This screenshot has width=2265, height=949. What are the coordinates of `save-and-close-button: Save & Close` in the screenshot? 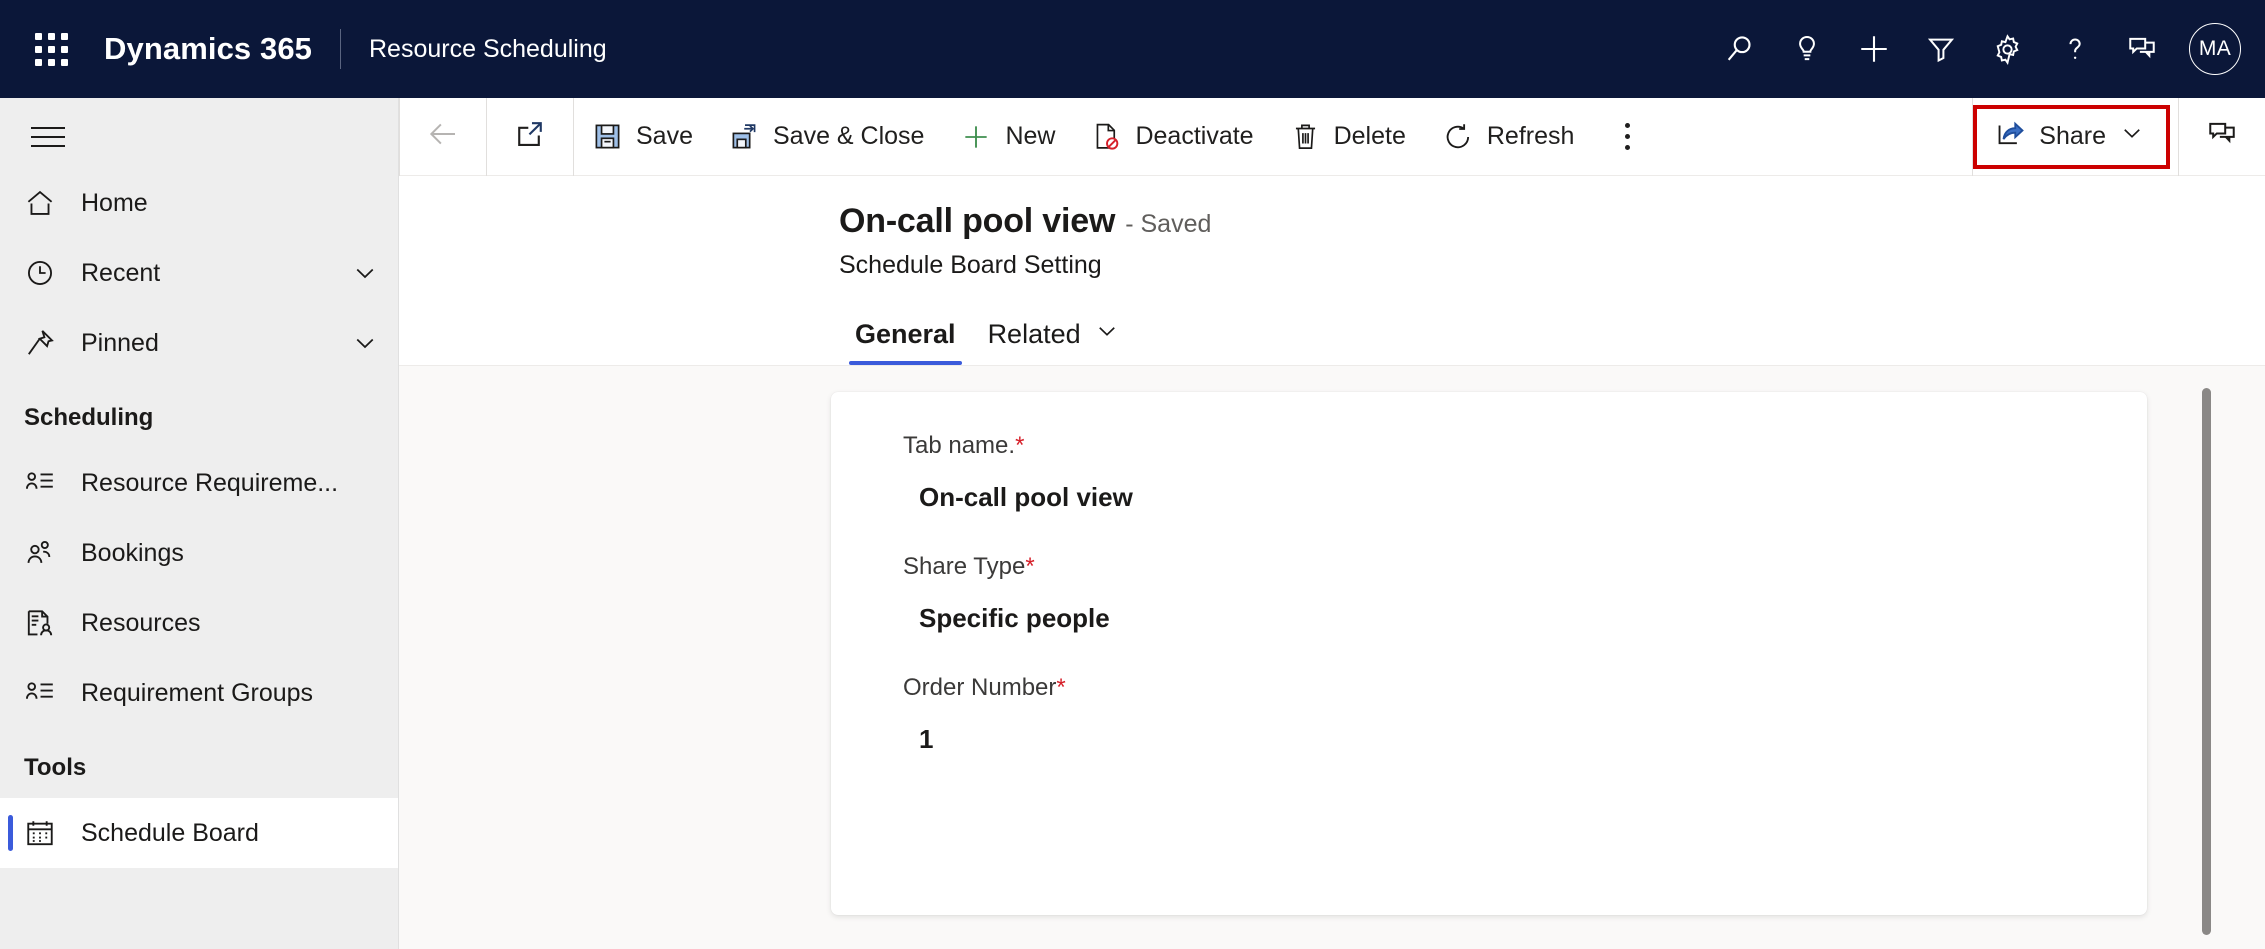 It's located at (826, 137).